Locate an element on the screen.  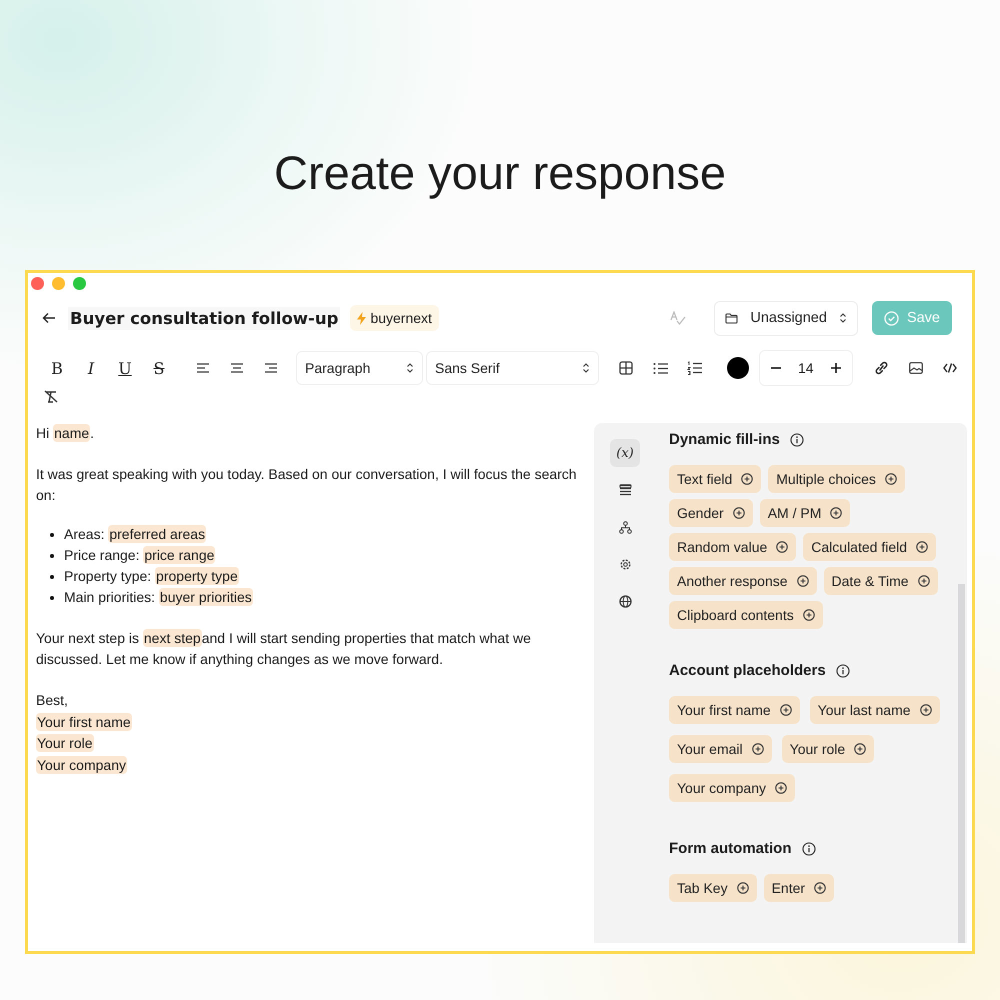
numbered-list-icon is located at coordinates (694, 368).